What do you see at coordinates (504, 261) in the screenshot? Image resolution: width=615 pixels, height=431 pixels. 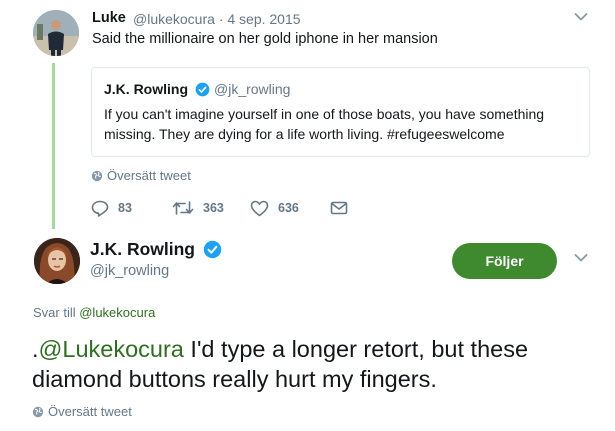 I see `following-button: Följer` at bounding box center [504, 261].